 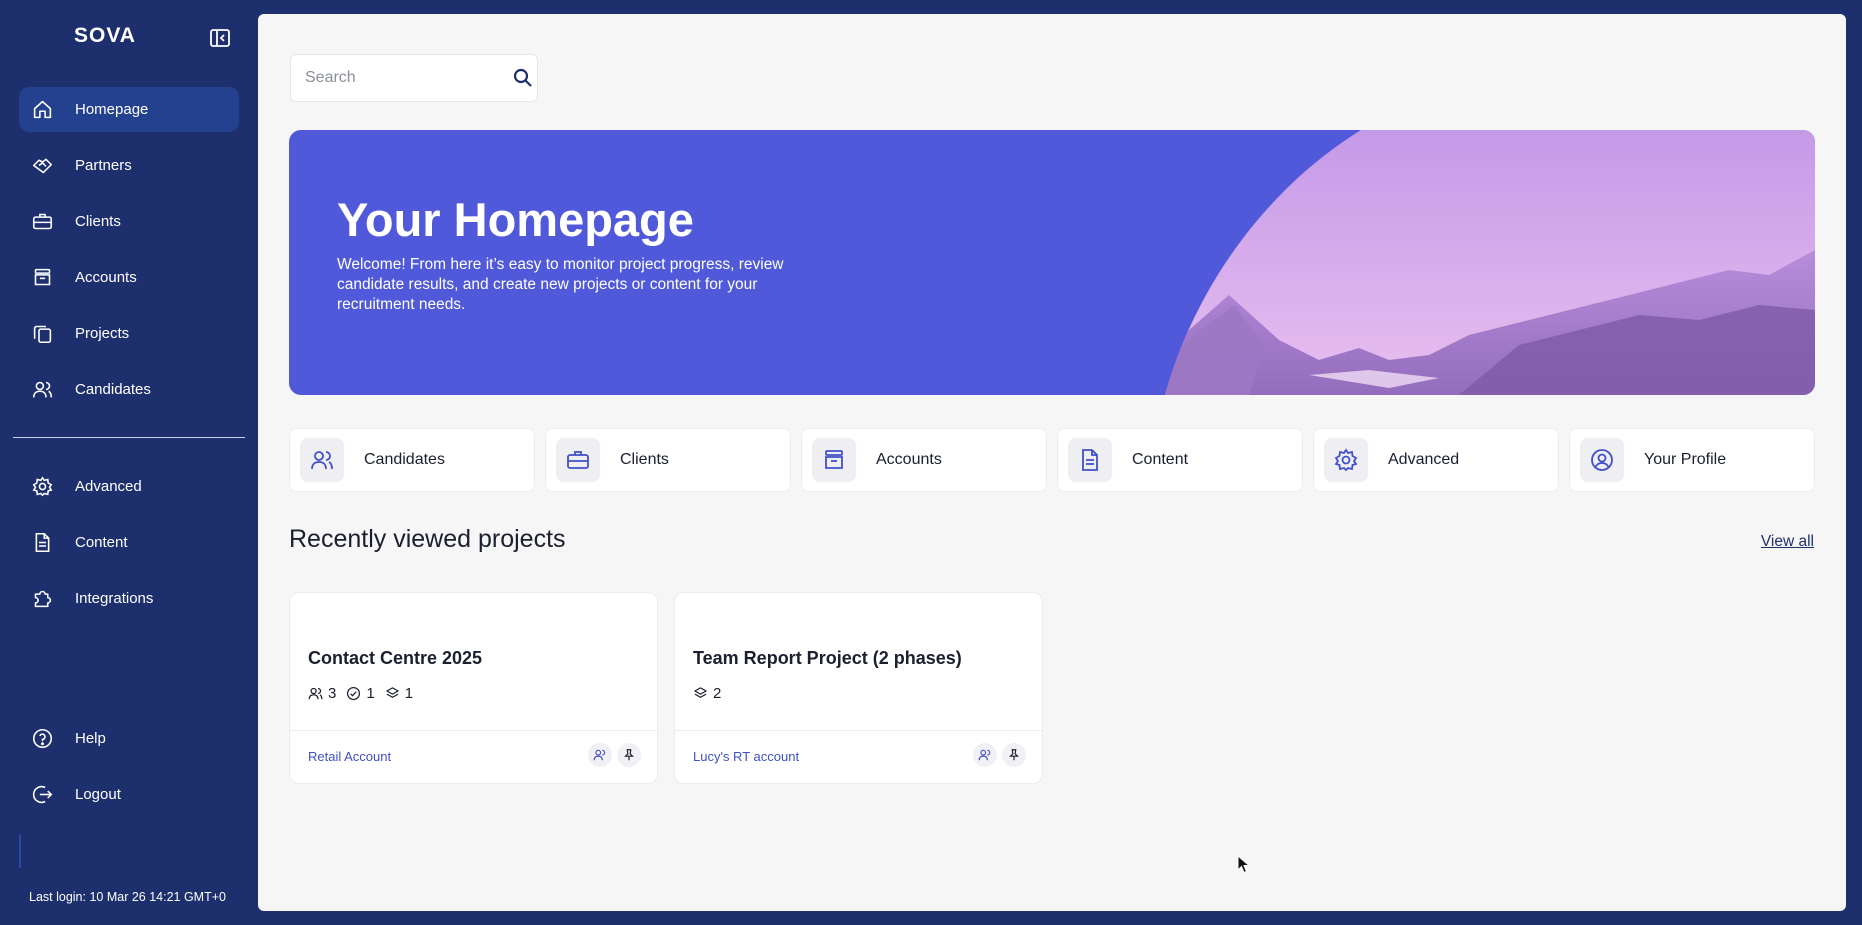 I want to click on check-circle-icon, so click(x=354, y=693).